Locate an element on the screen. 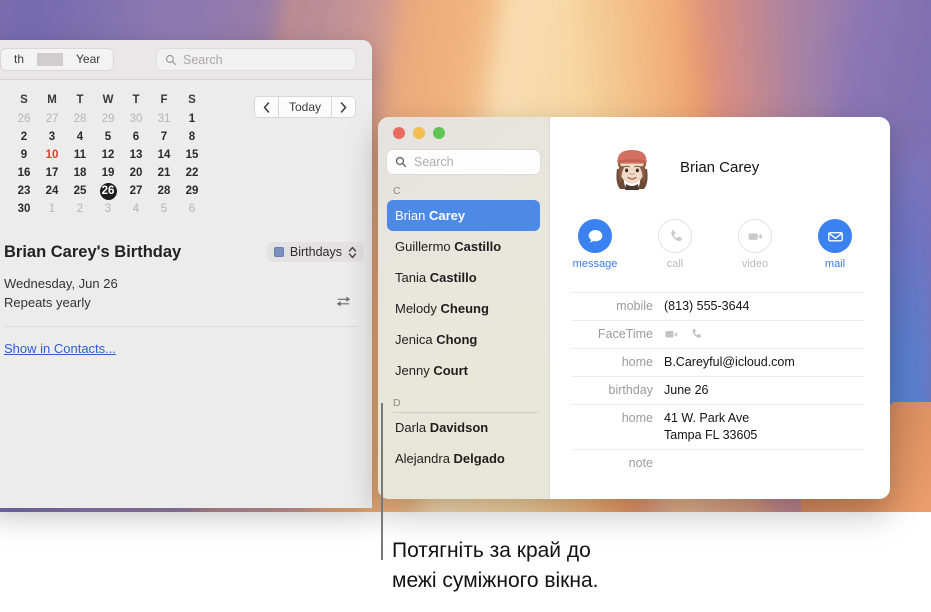 The image size is (931, 612). day-cell: 9 is located at coordinates (24, 155).